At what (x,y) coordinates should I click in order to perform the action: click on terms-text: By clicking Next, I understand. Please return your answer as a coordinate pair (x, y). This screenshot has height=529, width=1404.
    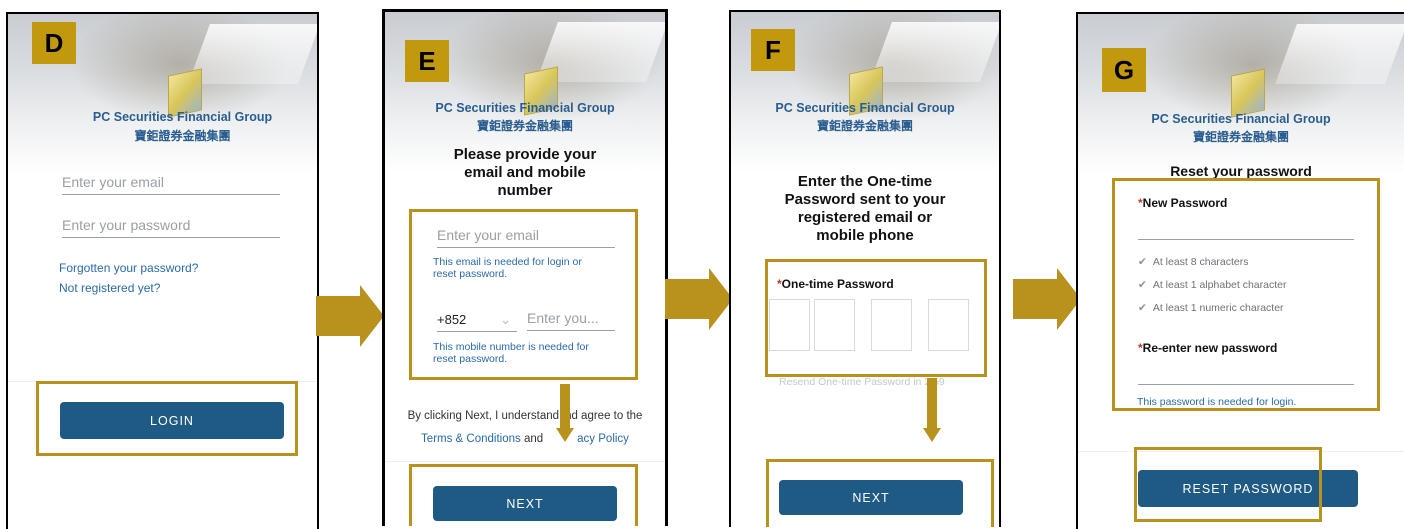
    Looking at the image, I should click on (483, 416).